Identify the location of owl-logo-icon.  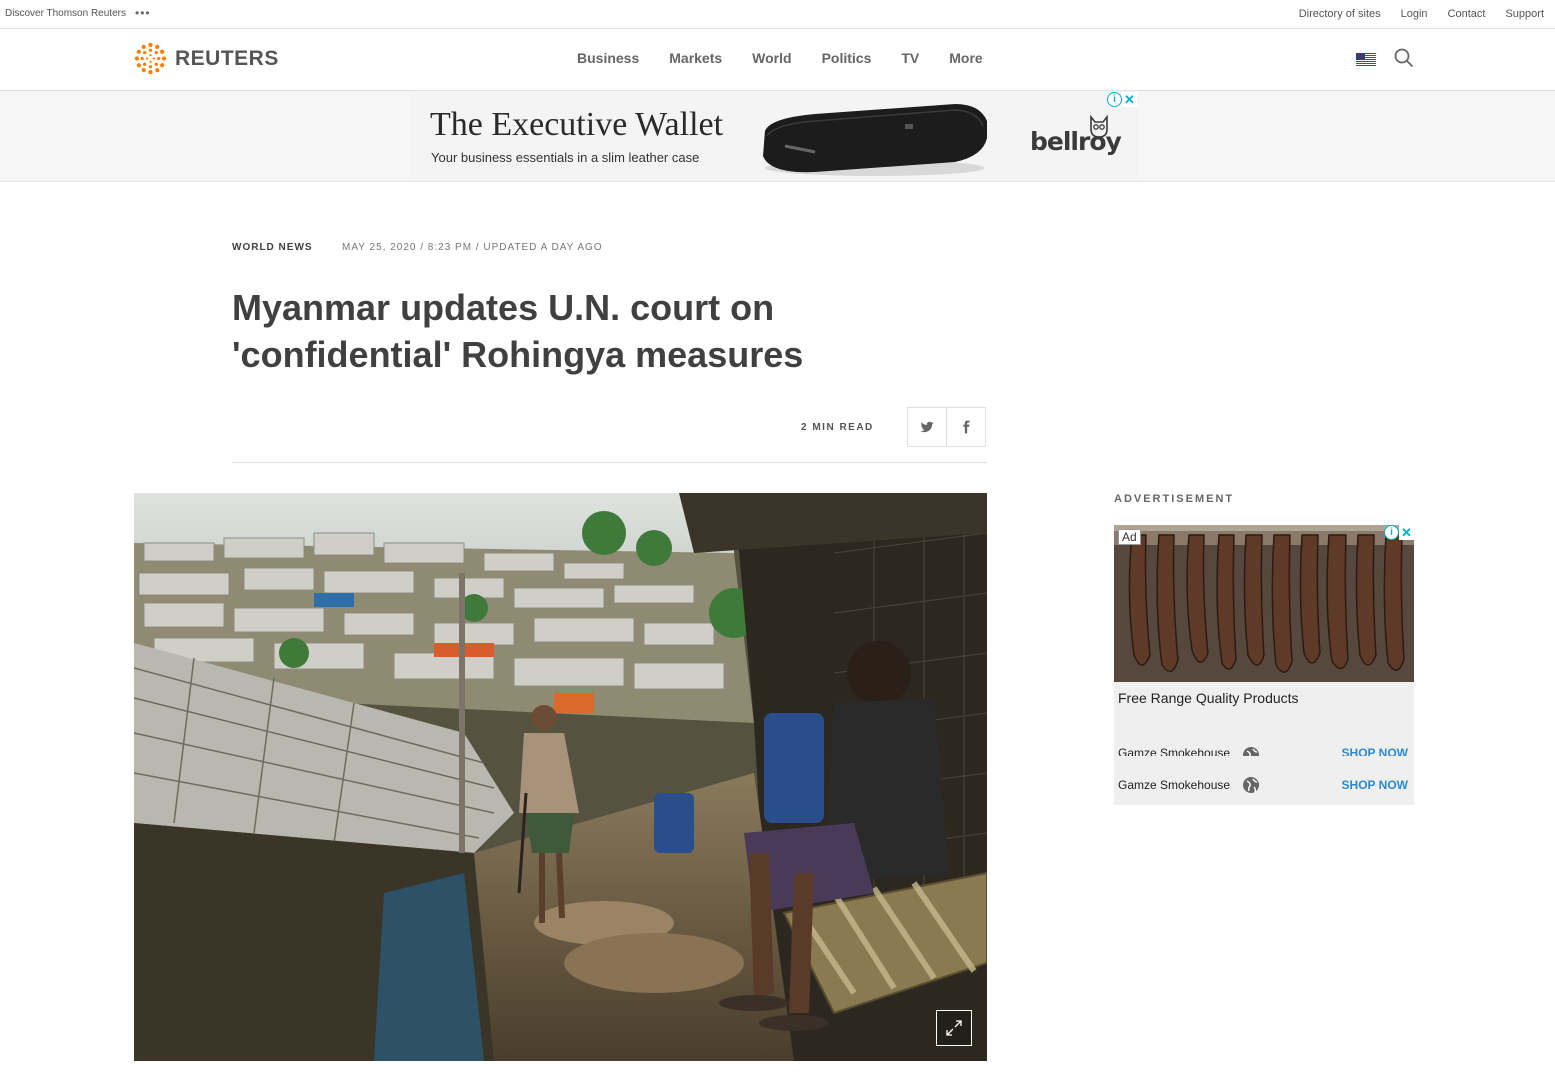
(1099, 126).